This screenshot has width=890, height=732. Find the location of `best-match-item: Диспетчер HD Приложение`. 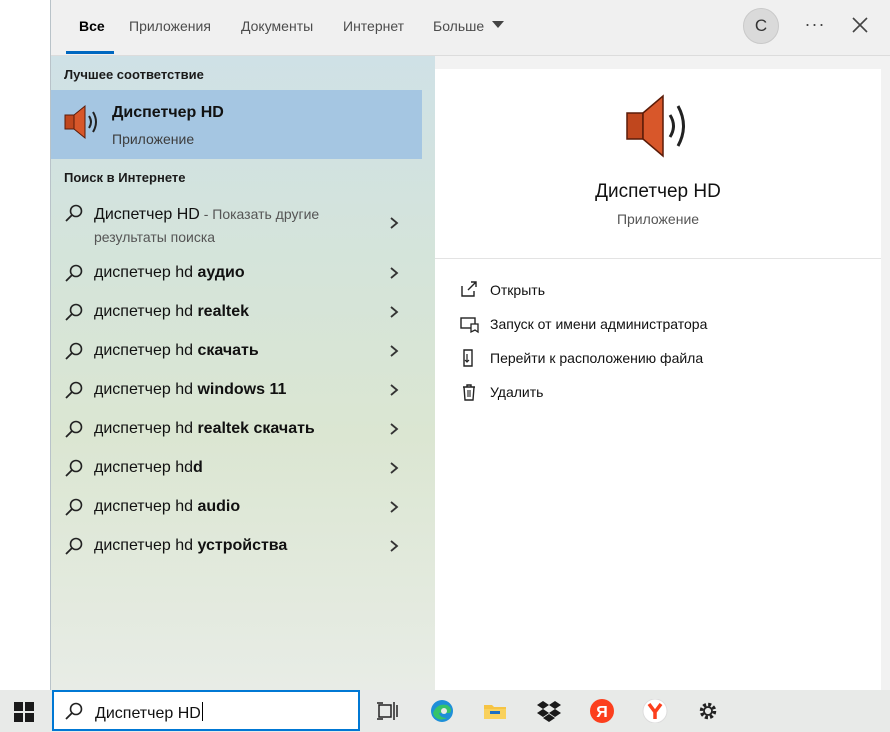

best-match-item: Диспетчер HD Приложение is located at coordinates (236, 124).